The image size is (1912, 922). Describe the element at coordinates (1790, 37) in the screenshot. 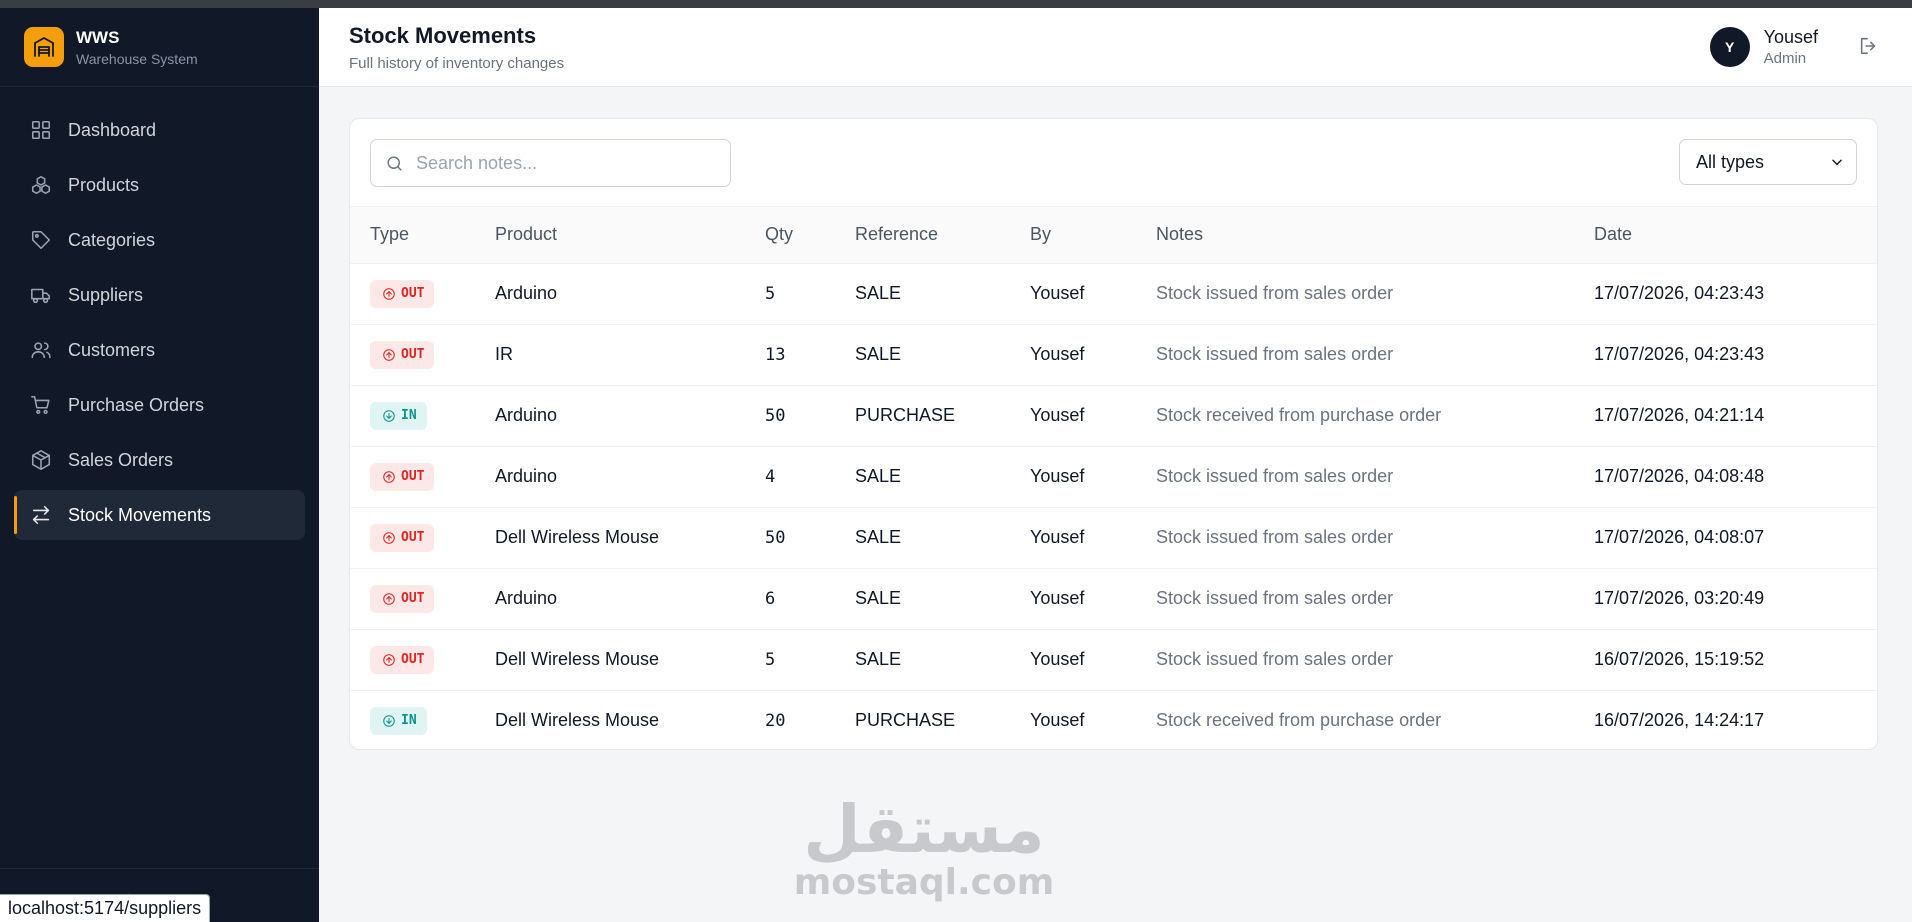

I see `user-name: Yousef` at that location.